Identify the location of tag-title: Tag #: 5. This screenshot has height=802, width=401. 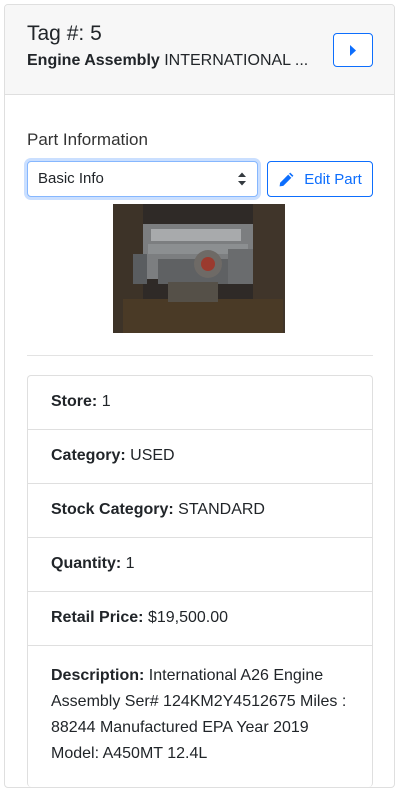
(64, 34).